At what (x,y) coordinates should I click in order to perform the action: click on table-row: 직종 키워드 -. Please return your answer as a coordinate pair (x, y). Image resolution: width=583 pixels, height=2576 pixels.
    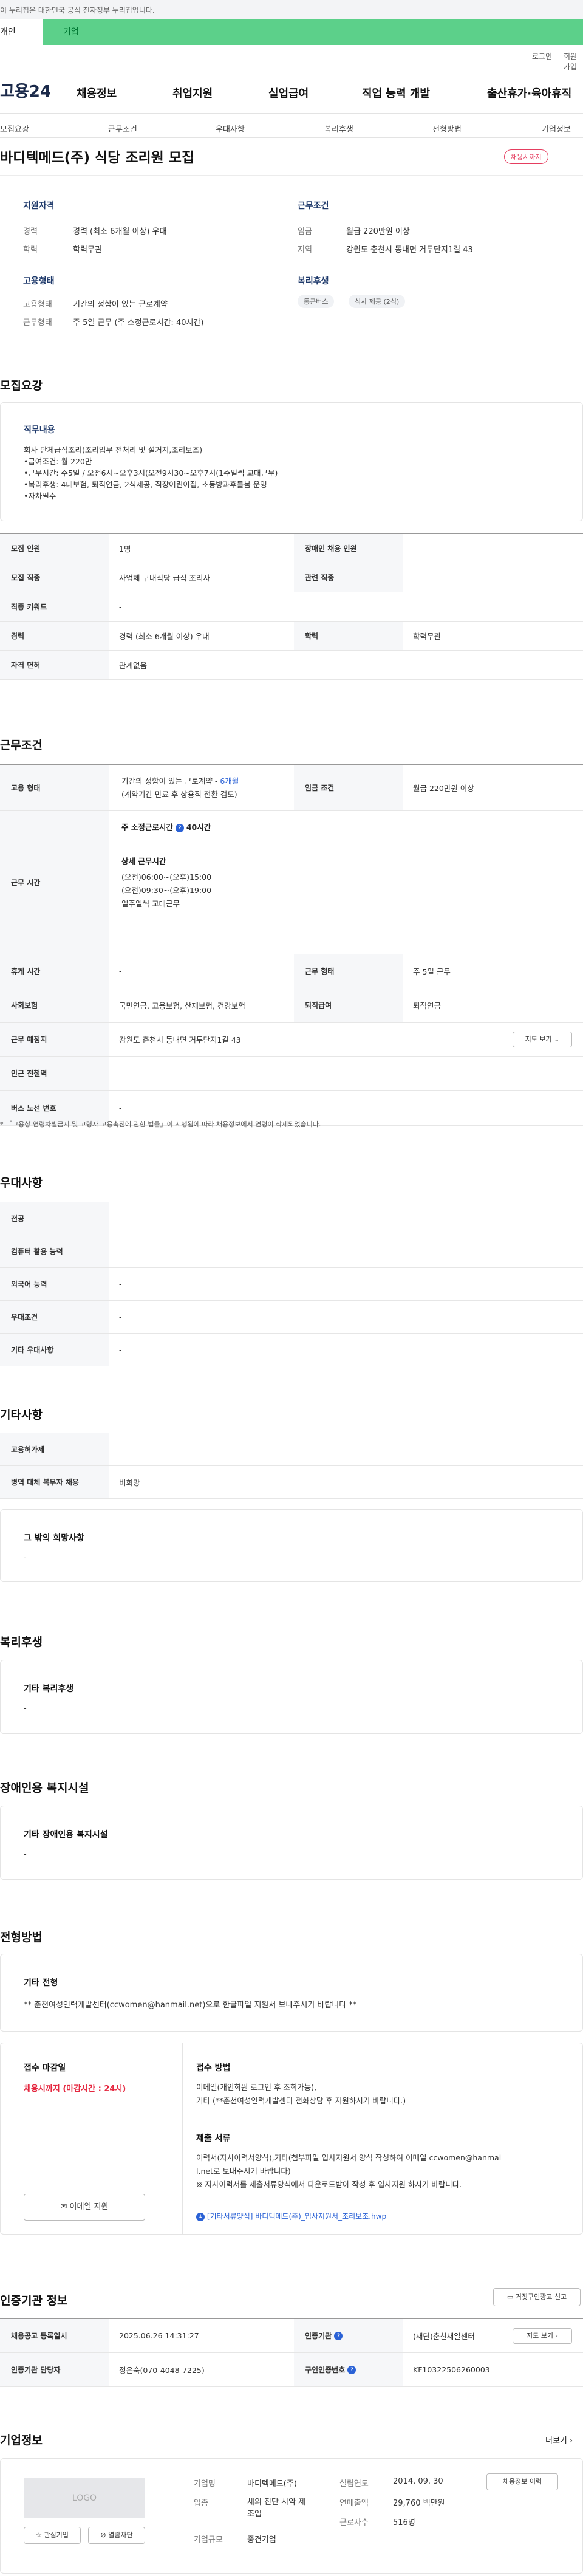
    Looking at the image, I should click on (291, 607).